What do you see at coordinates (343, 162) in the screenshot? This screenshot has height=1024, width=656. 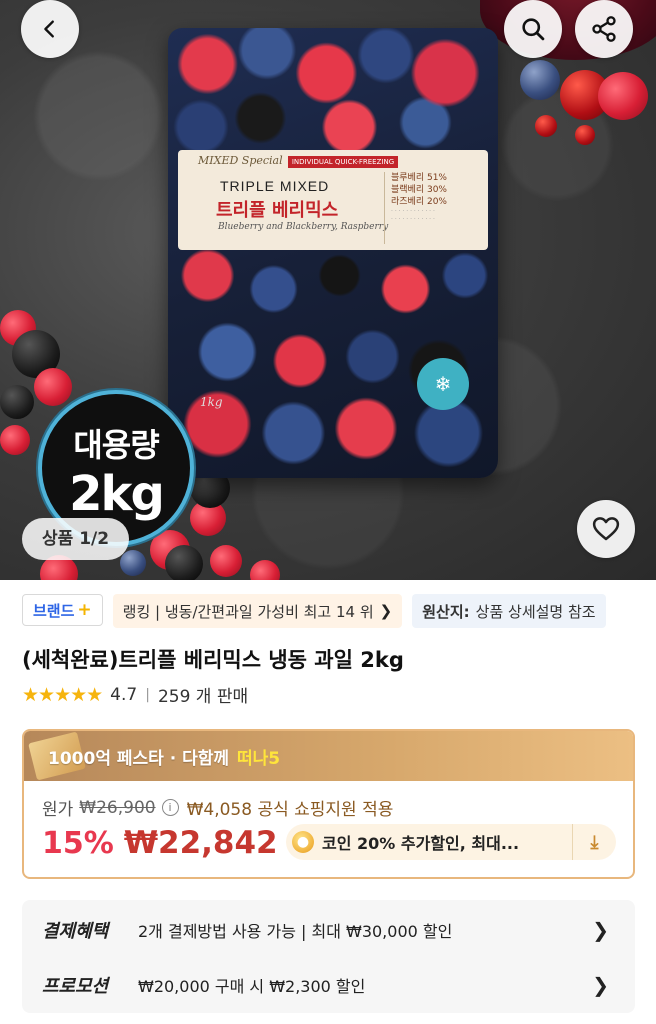 I see `package-iqf: INDIVIDUAL QUICK-FREEZING` at bounding box center [343, 162].